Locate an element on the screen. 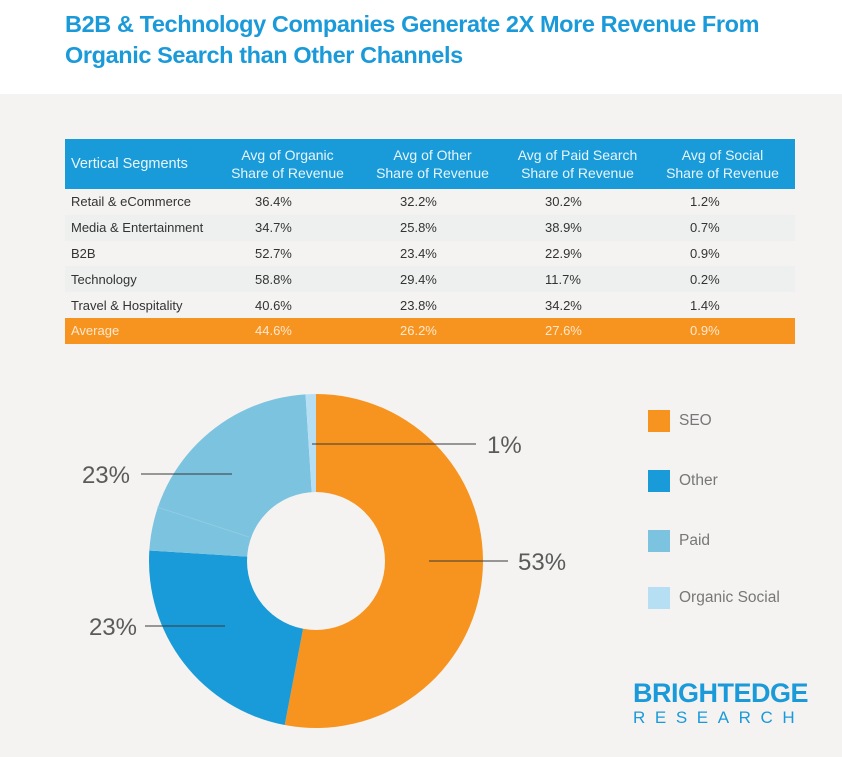  share-value: 29.4% is located at coordinates (432, 279).